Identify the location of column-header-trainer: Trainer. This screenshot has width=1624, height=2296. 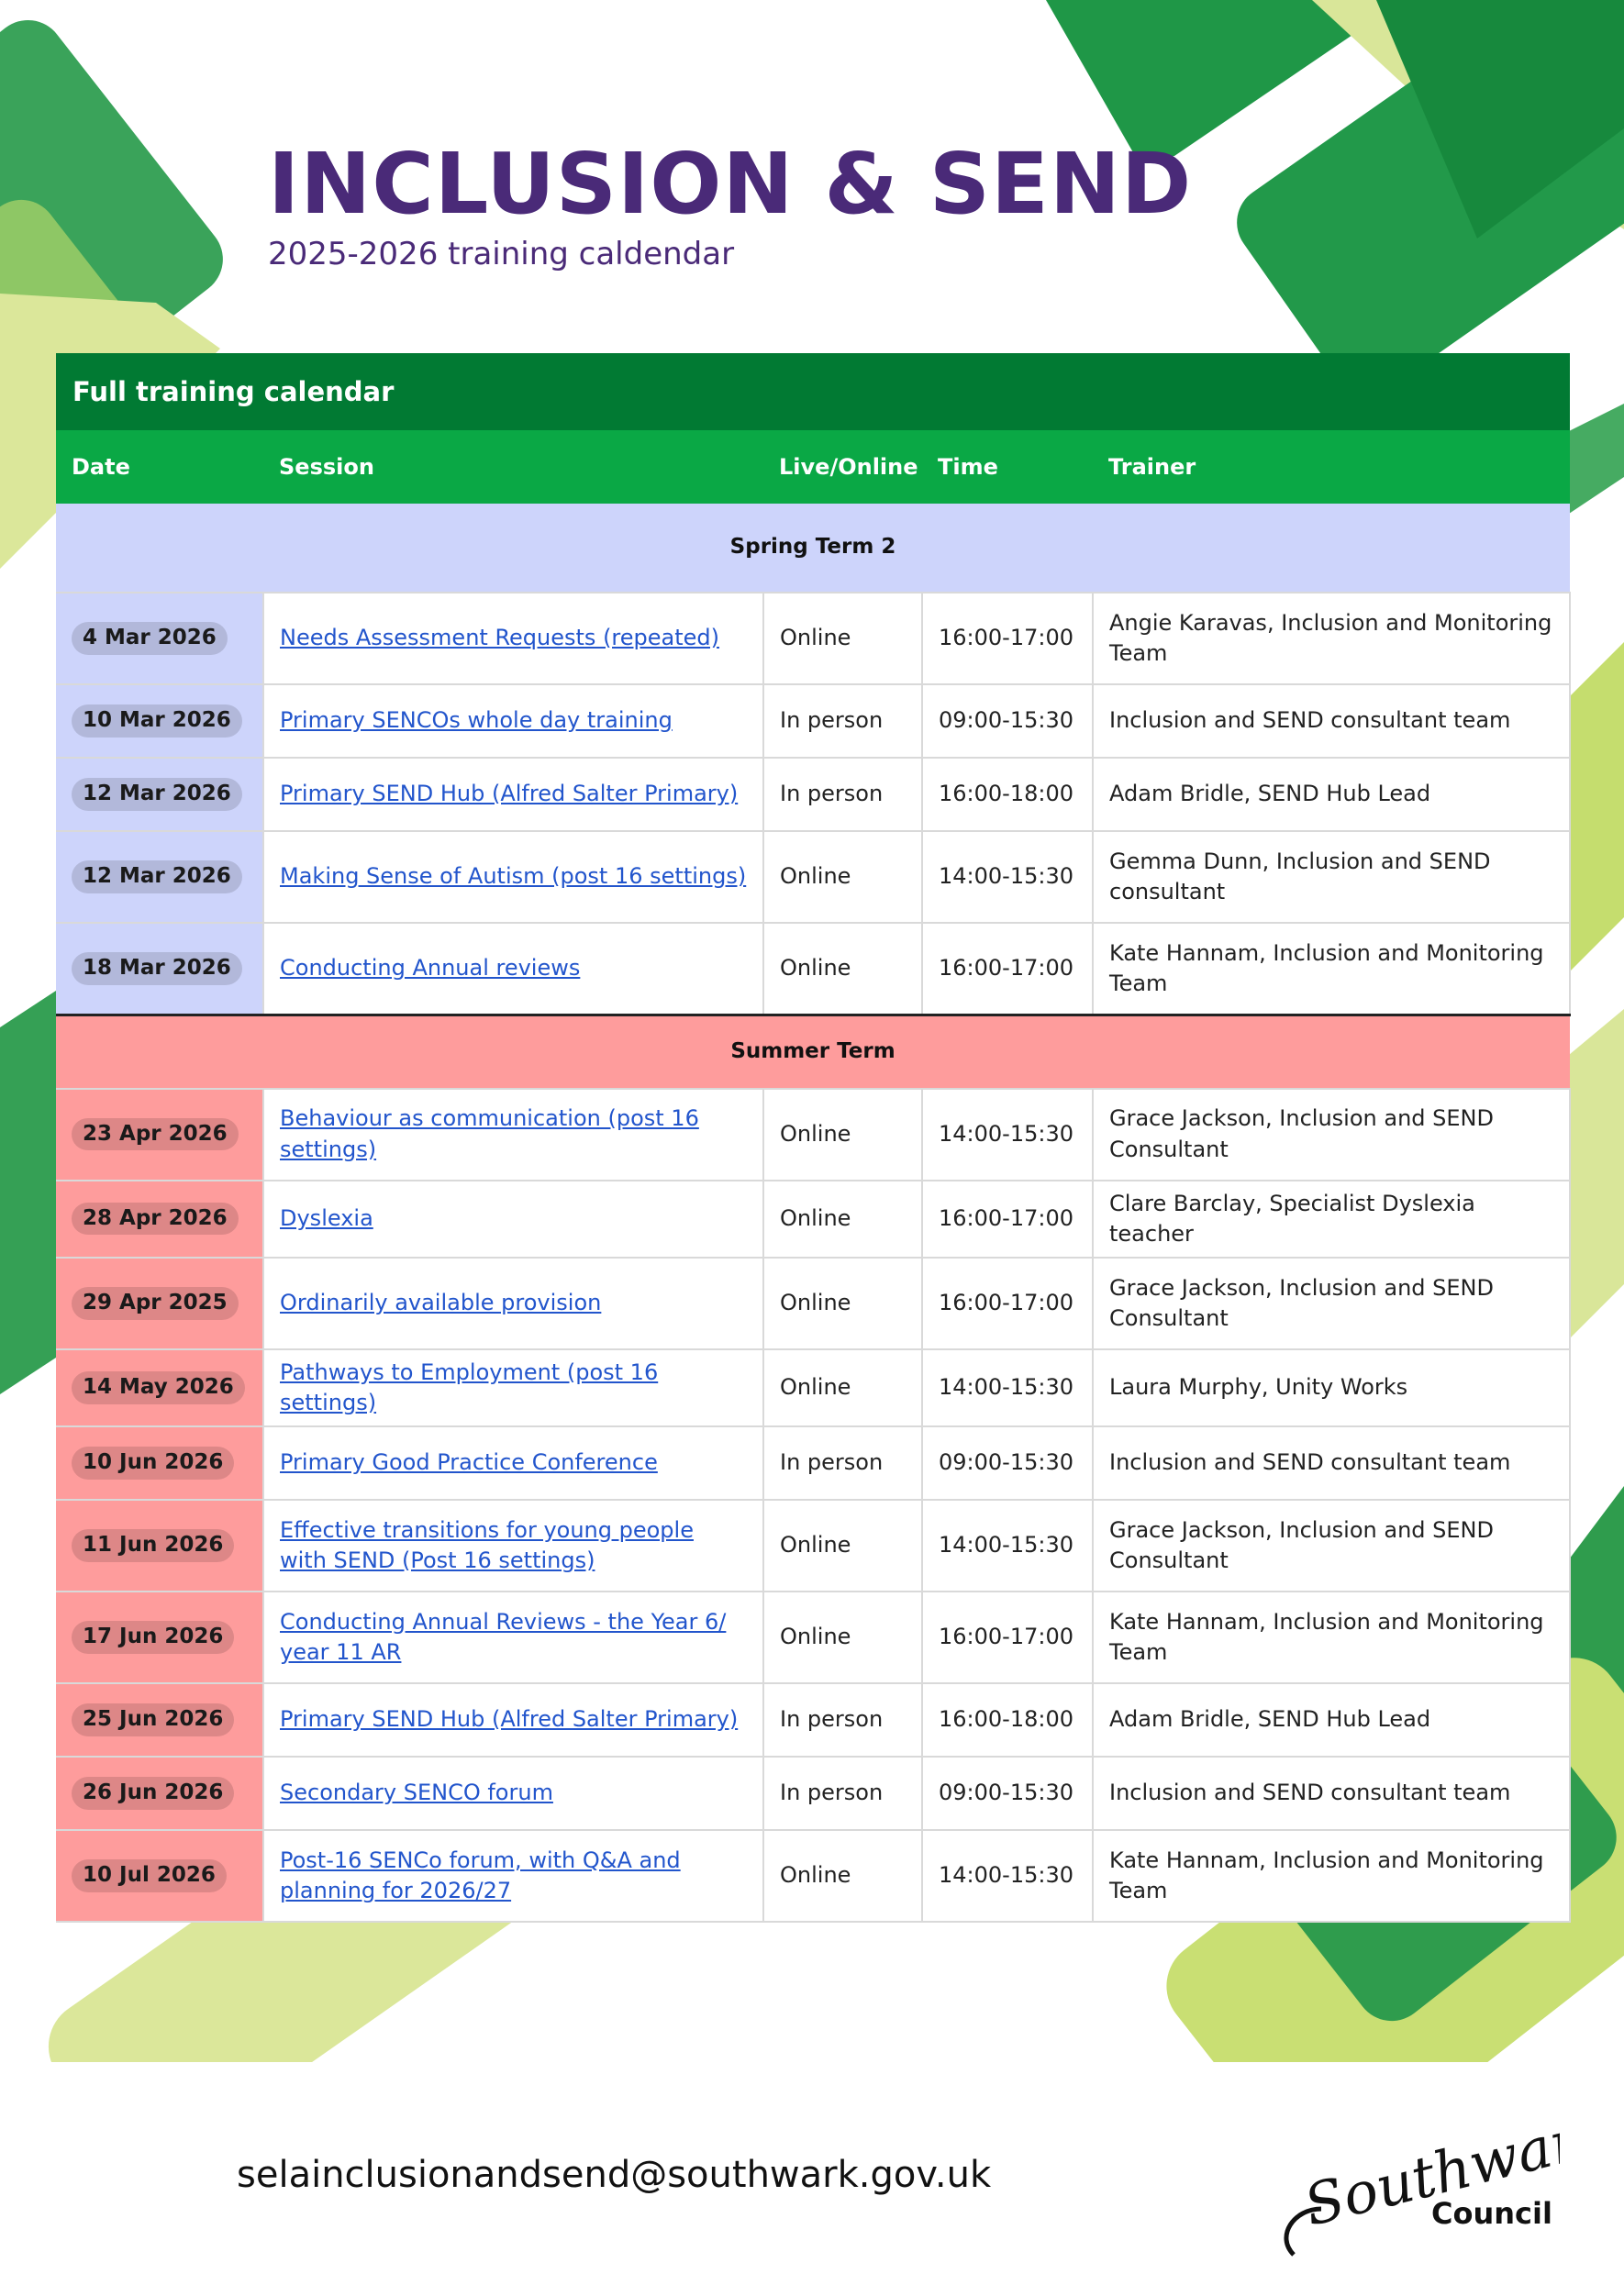
(1331, 467).